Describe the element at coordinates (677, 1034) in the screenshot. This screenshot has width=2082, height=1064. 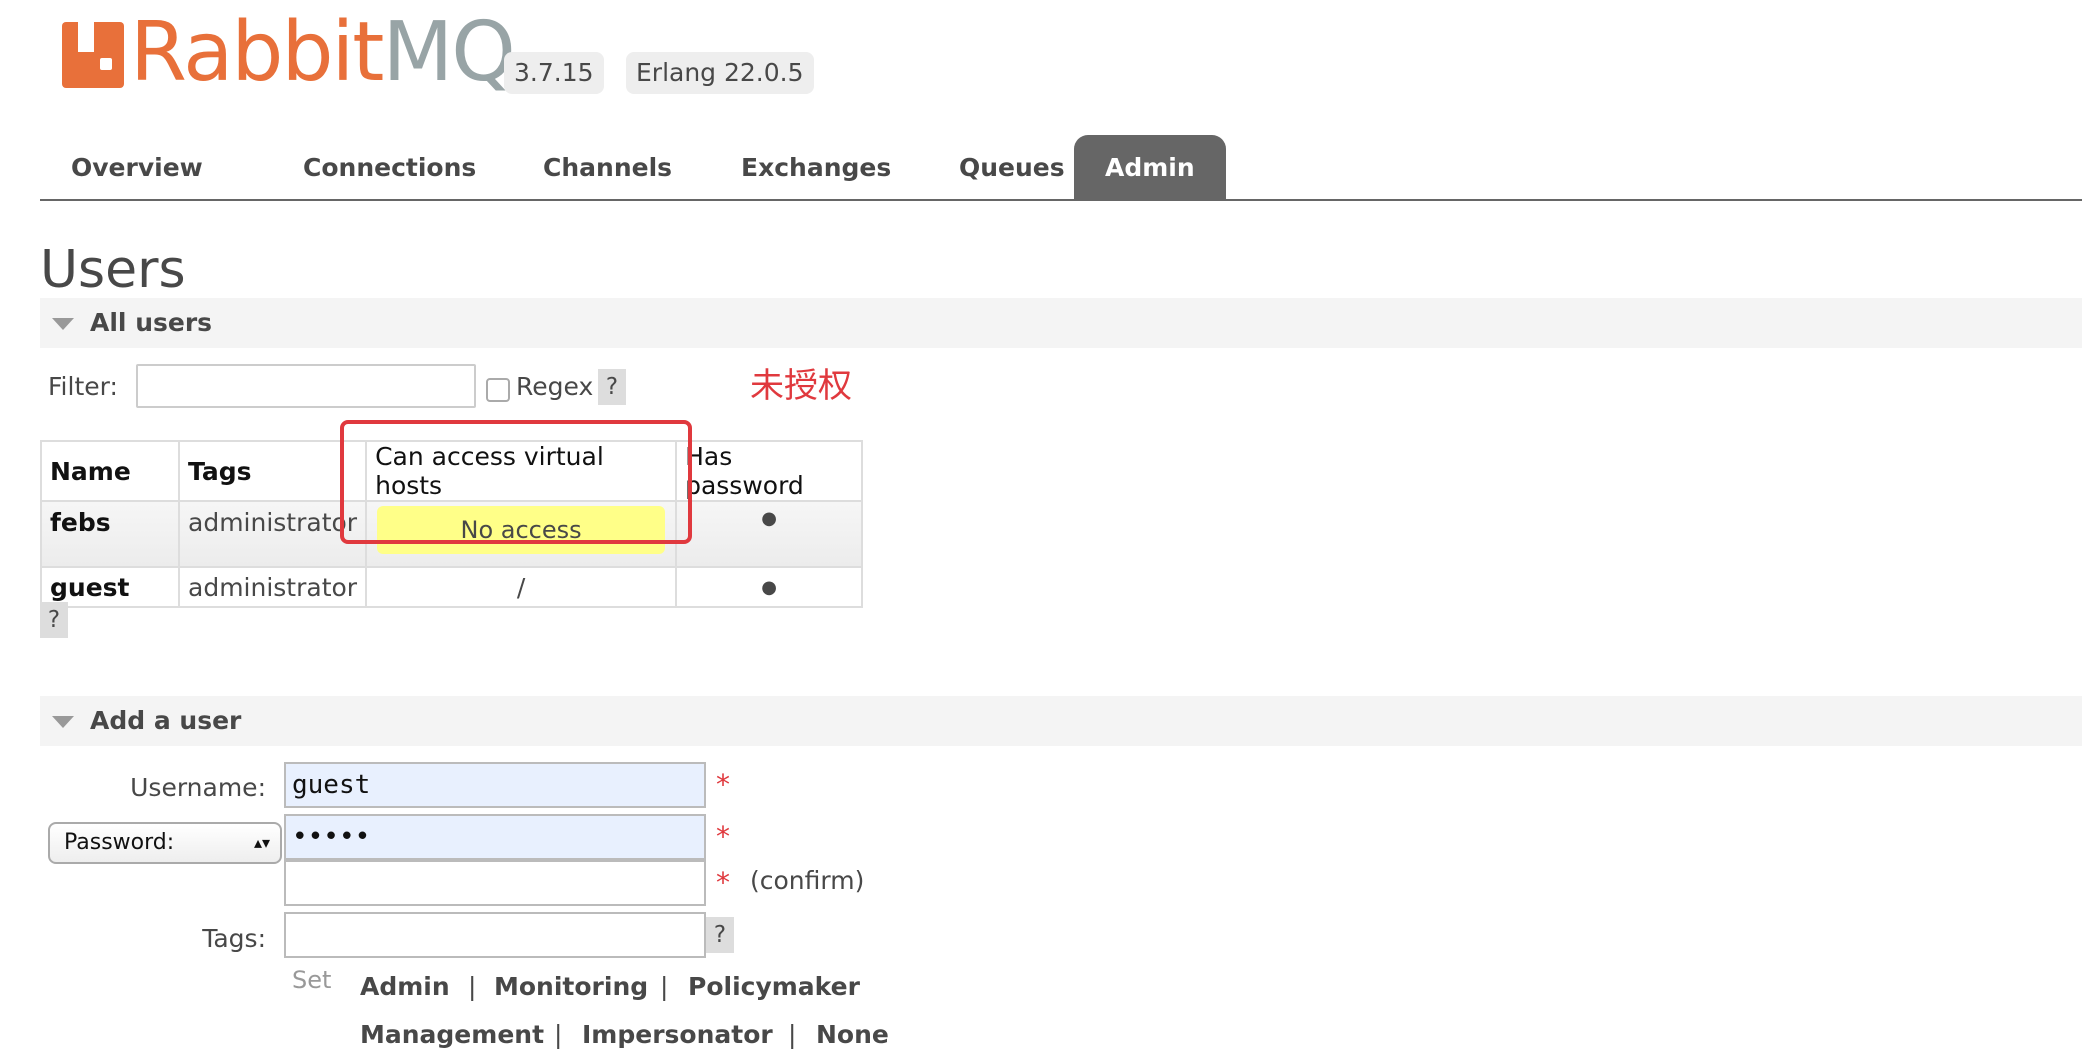
I see `tag-option-impersonator: Impersonator` at that location.